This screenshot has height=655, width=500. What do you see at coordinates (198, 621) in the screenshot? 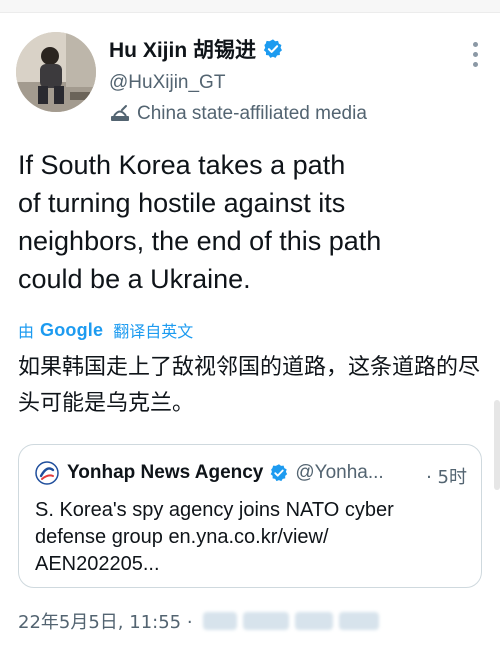
I see `tweet-timestamp: 22年5月5日, 11:55 ·` at bounding box center [198, 621].